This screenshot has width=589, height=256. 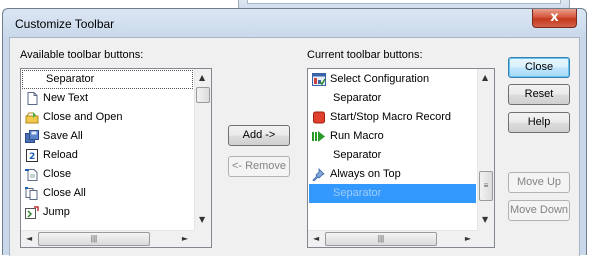 What do you see at coordinates (485, 149) in the screenshot?
I see `current-vertical-scrollbar: ▲ ≡ ▼` at bounding box center [485, 149].